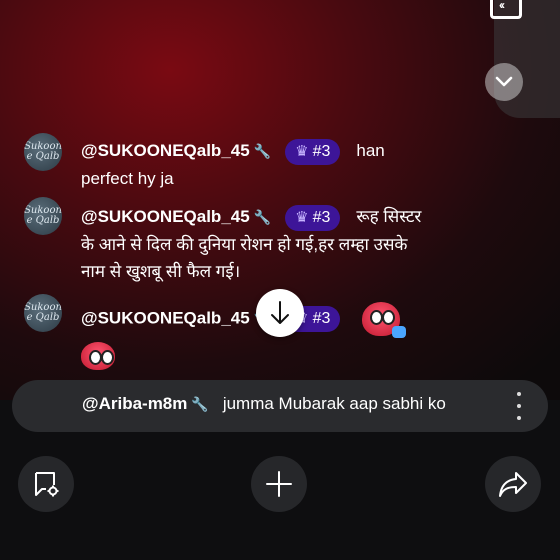 The image size is (560, 560). I want to click on plus-icon, so click(279, 484).